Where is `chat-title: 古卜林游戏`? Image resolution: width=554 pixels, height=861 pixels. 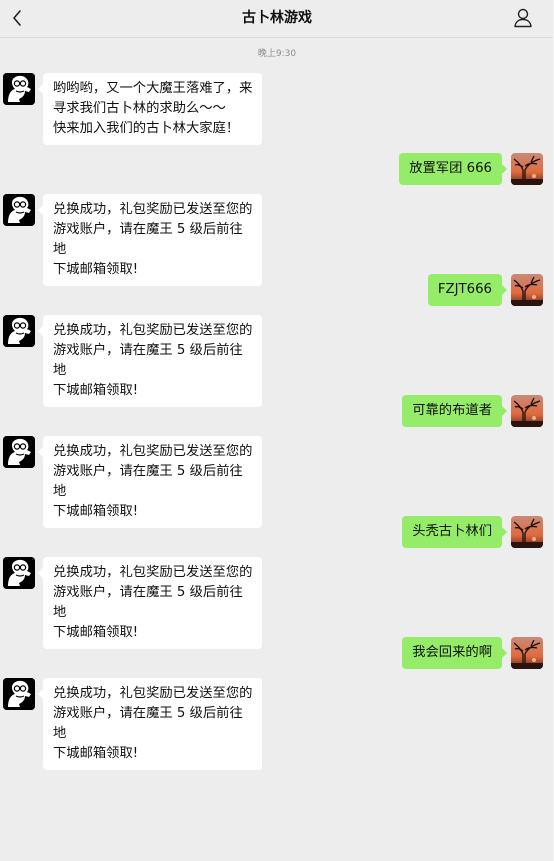 chat-title: 古卜林游戏 is located at coordinates (277, 18).